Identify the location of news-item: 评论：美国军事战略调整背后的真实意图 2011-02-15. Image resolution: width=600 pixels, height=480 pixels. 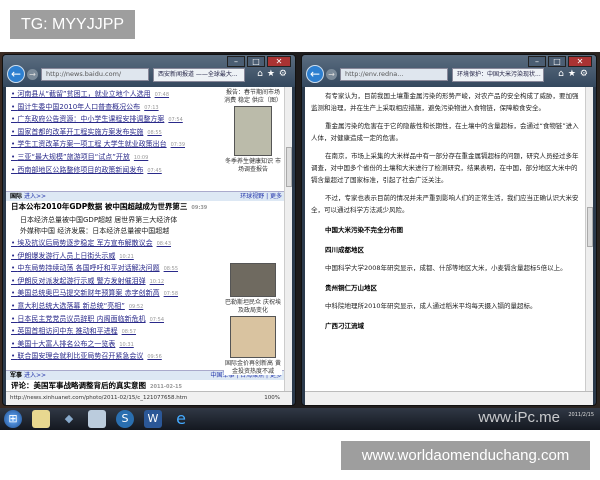
(149, 385).